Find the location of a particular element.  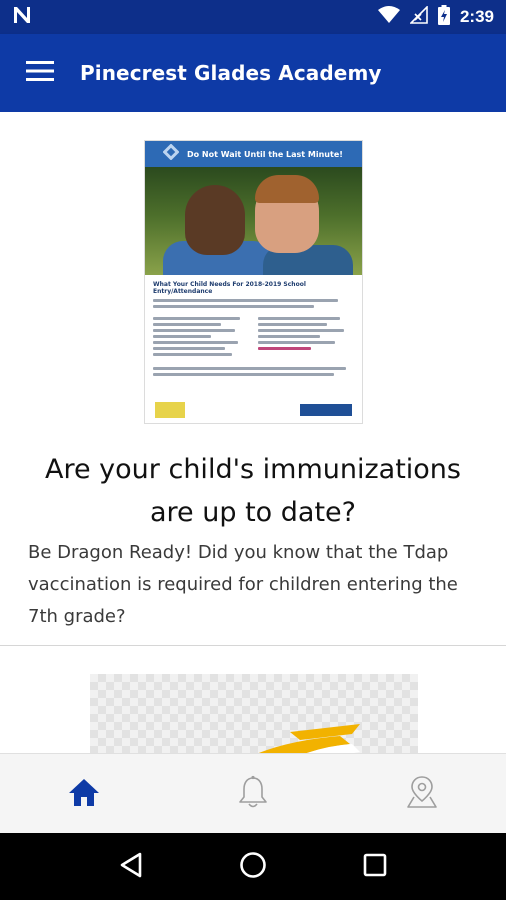

flyer-photo is located at coordinates (253, 221).